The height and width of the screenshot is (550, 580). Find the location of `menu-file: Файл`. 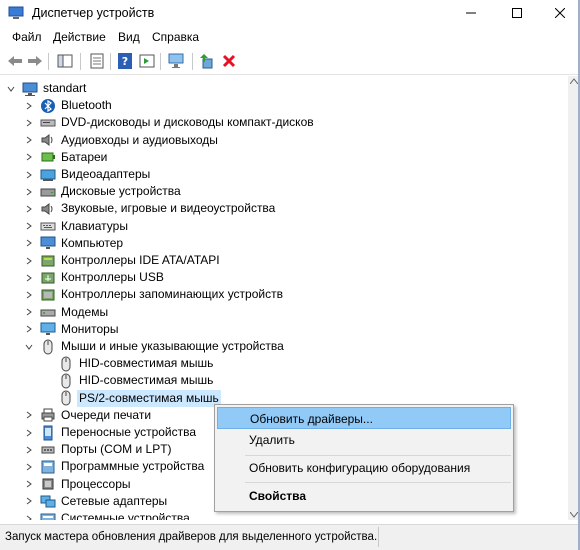

menu-file: Файл is located at coordinates (27, 37).